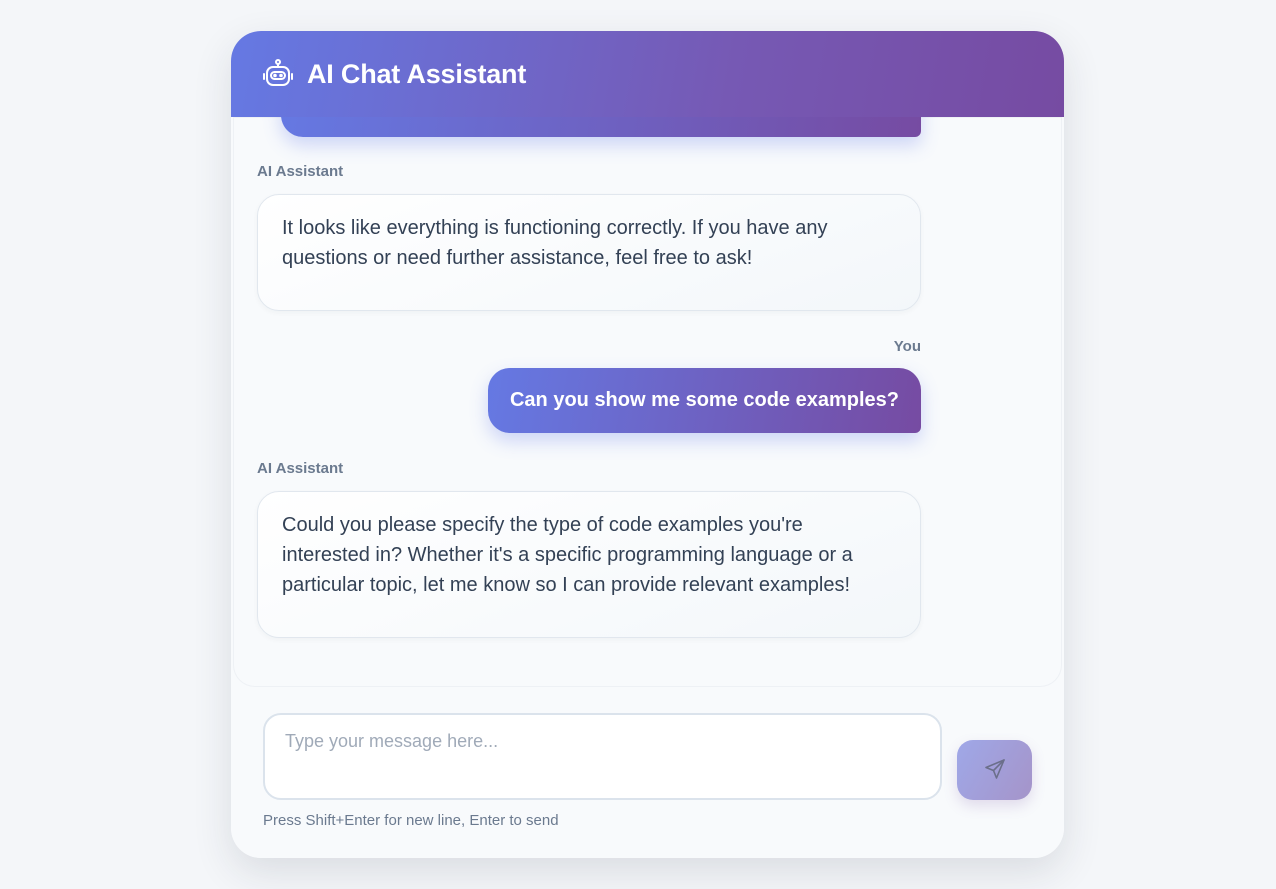 This screenshot has height=889, width=1276. I want to click on send-button, so click(994, 770).